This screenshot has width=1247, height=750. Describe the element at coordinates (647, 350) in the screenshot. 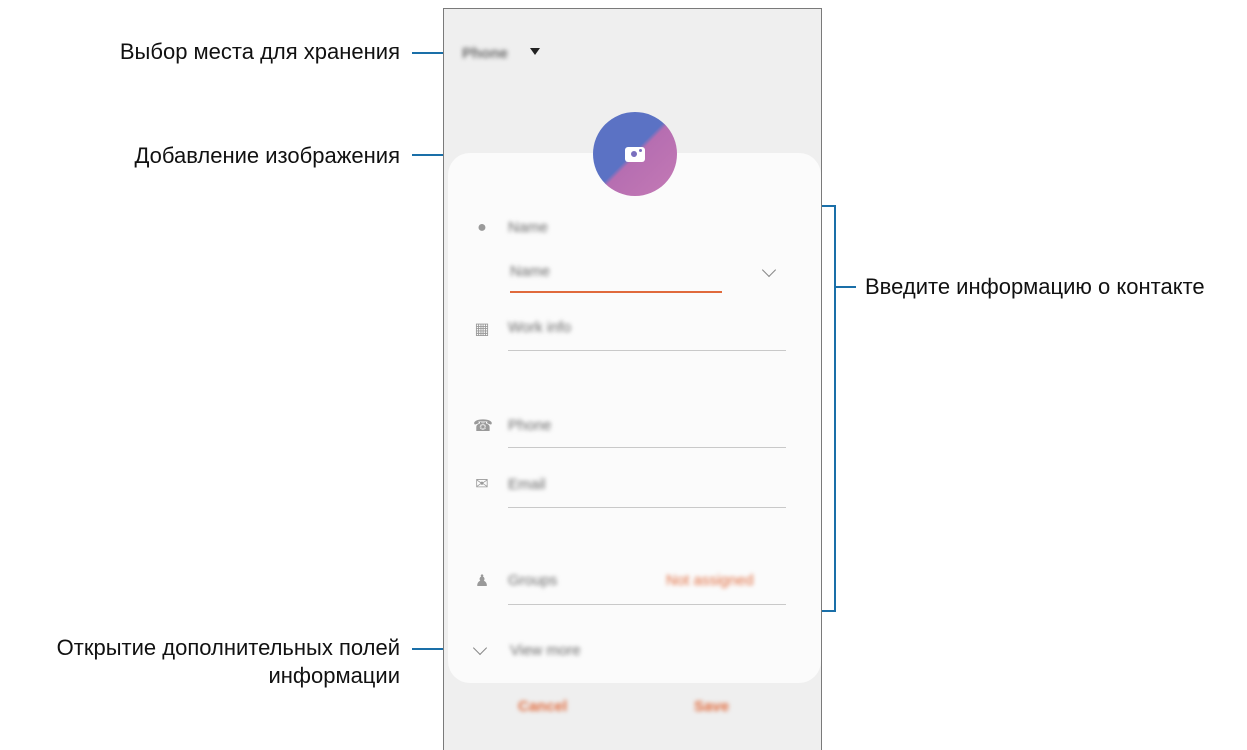

I see `work-info-underline` at that location.